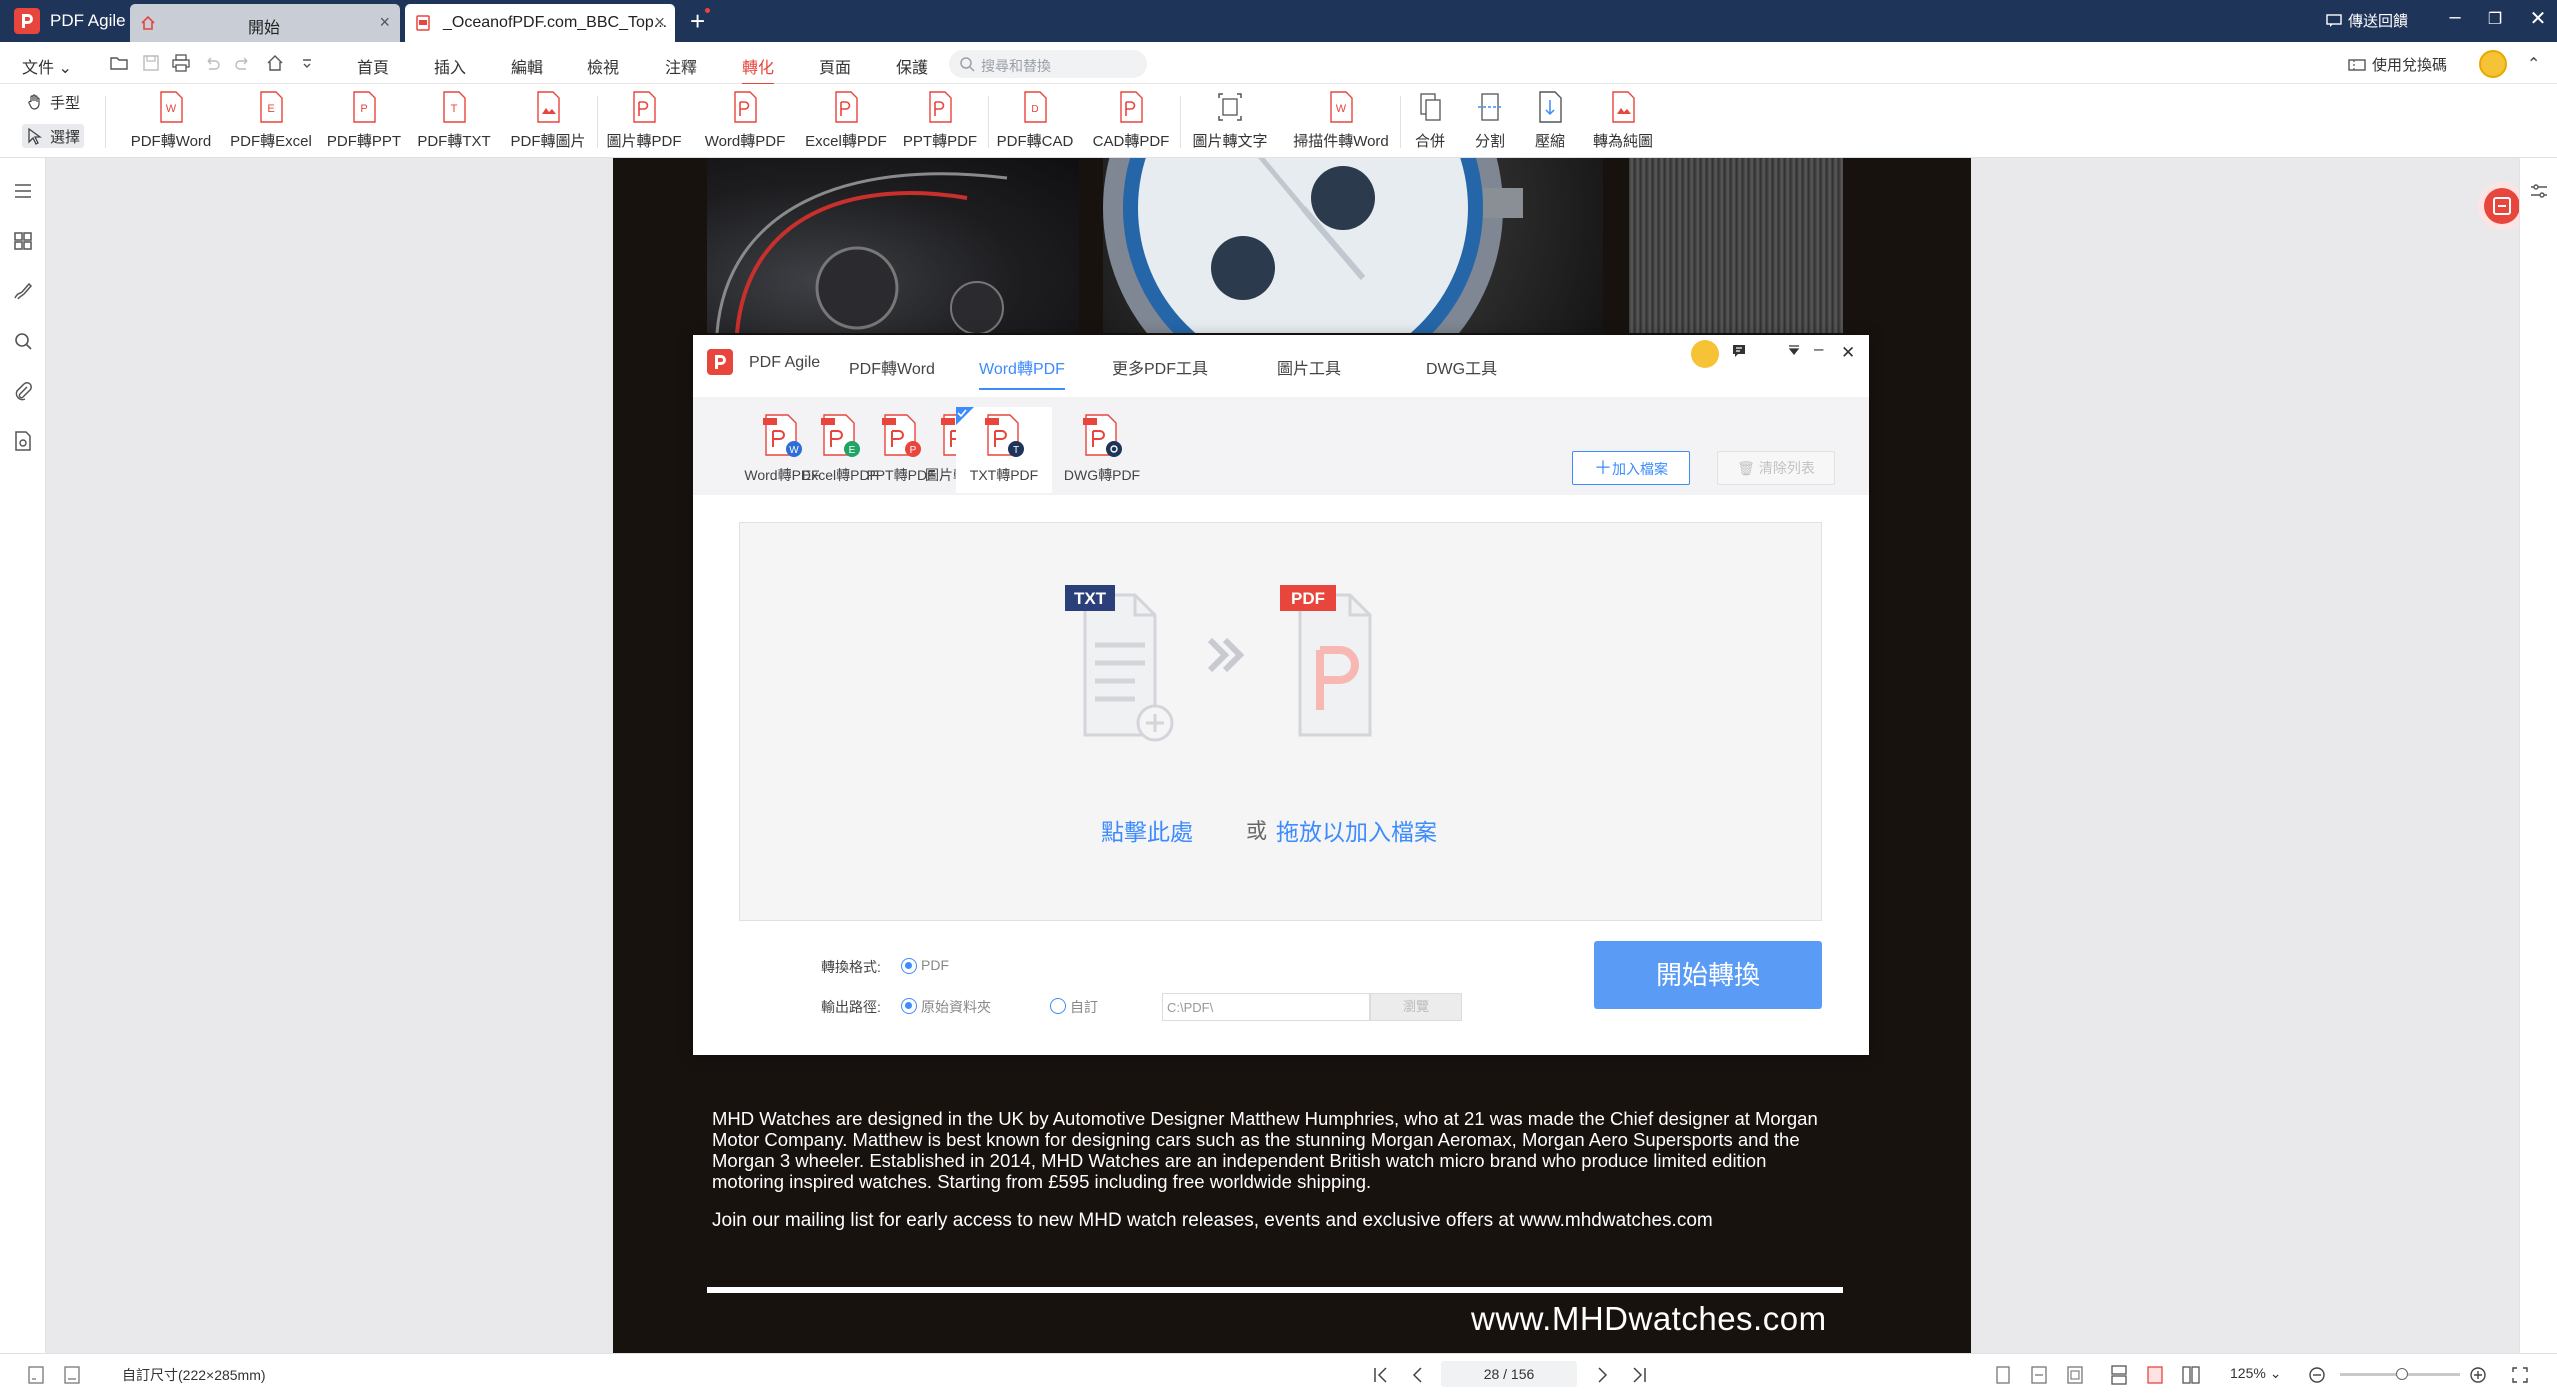  I want to click on image-to-pdf-button: 圖片轉PDF, so click(644, 122).